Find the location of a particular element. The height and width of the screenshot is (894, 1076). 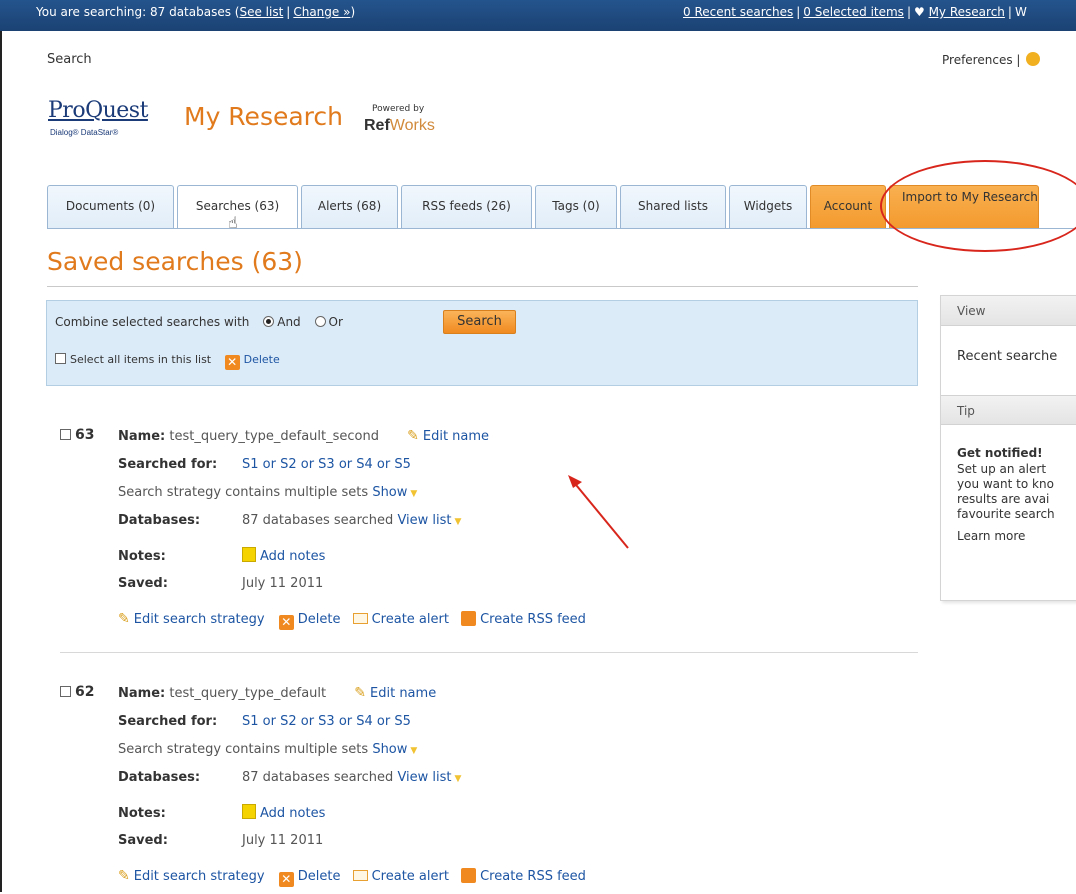

record-number-row: 62 is located at coordinates (77, 692).